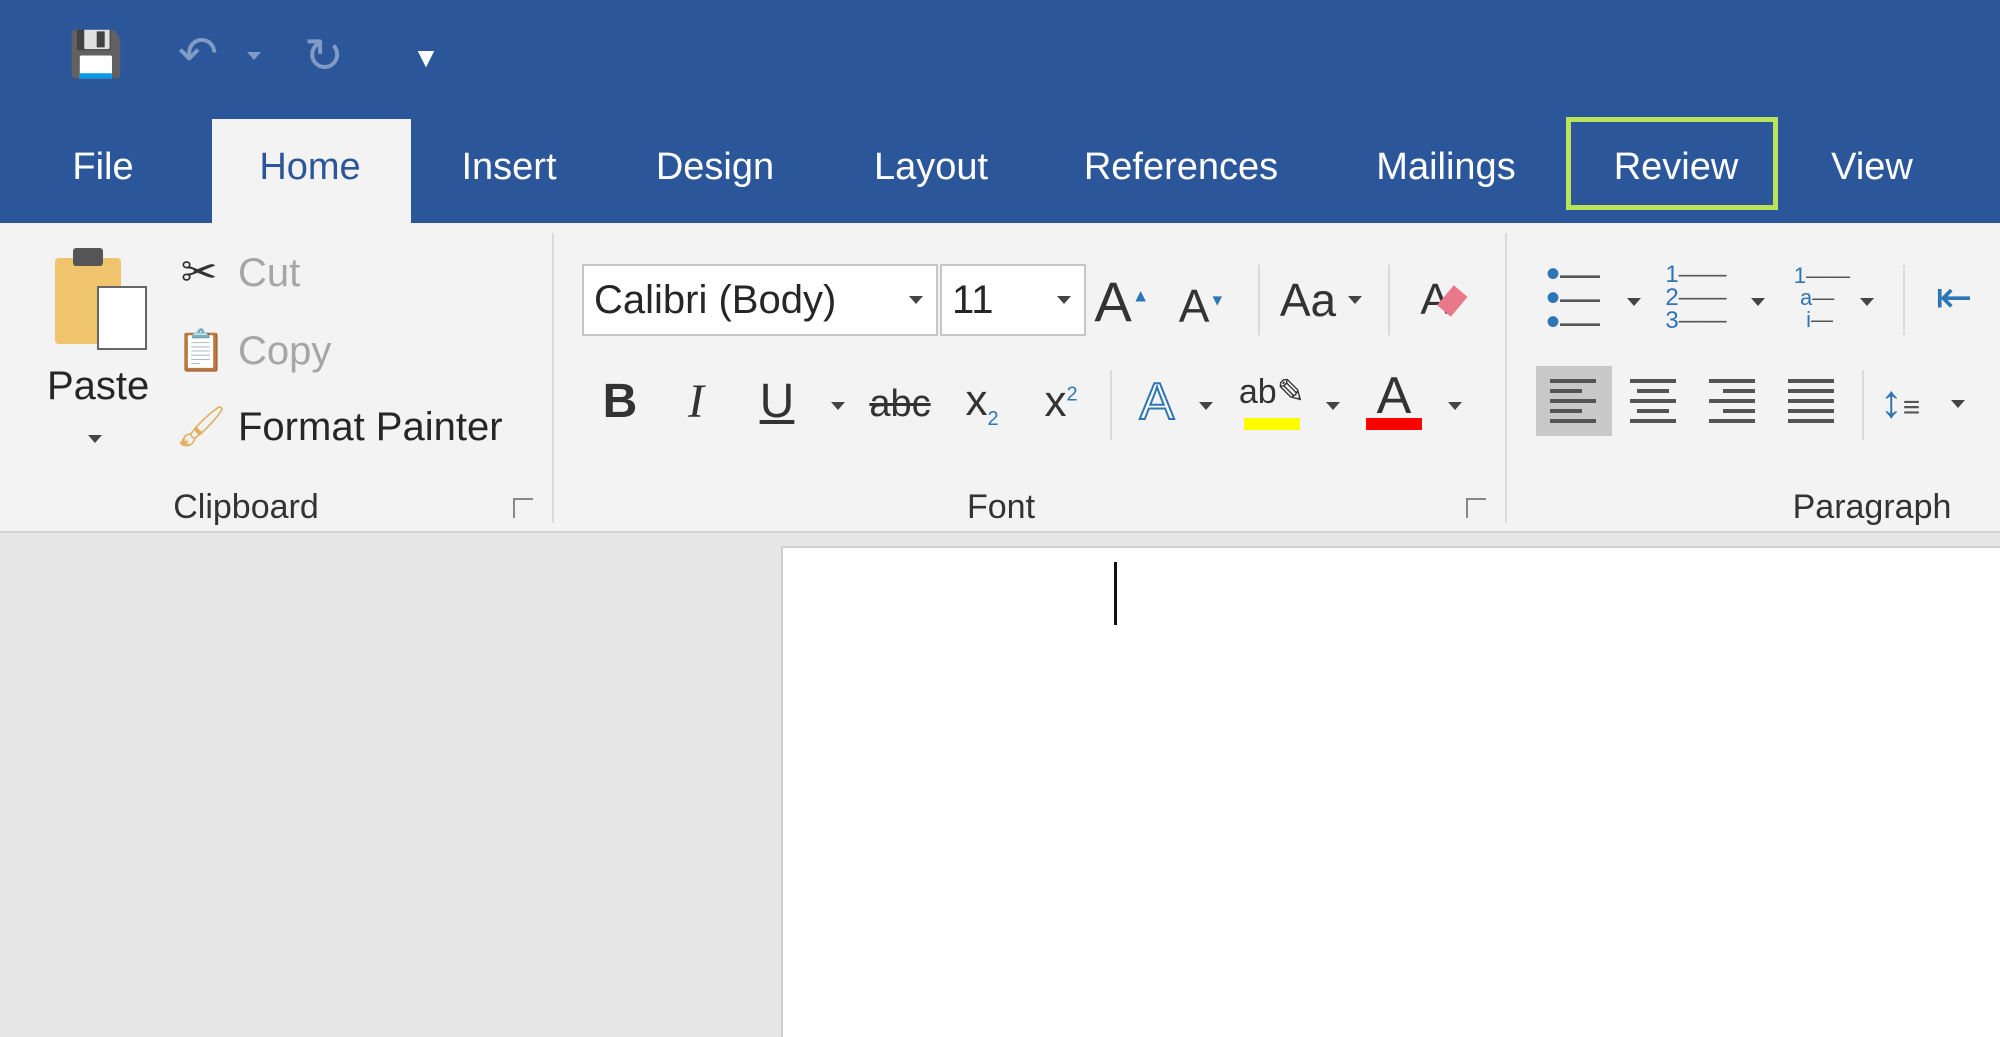 The image size is (2000, 1037). What do you see at coordinates (1872, 167) in the screenshot?
I see `tab-view: View` at bounding box center [1872, 167].